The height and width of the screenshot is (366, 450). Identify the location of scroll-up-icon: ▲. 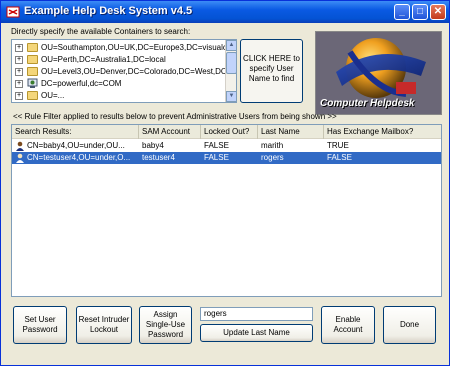
(231, 45).